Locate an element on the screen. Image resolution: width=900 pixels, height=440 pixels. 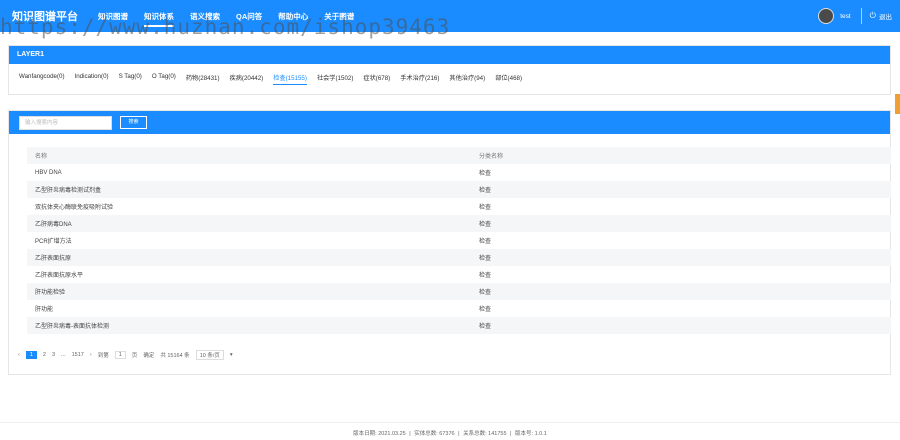
header-category: 分类名称 is located at coordinates (491, 157).